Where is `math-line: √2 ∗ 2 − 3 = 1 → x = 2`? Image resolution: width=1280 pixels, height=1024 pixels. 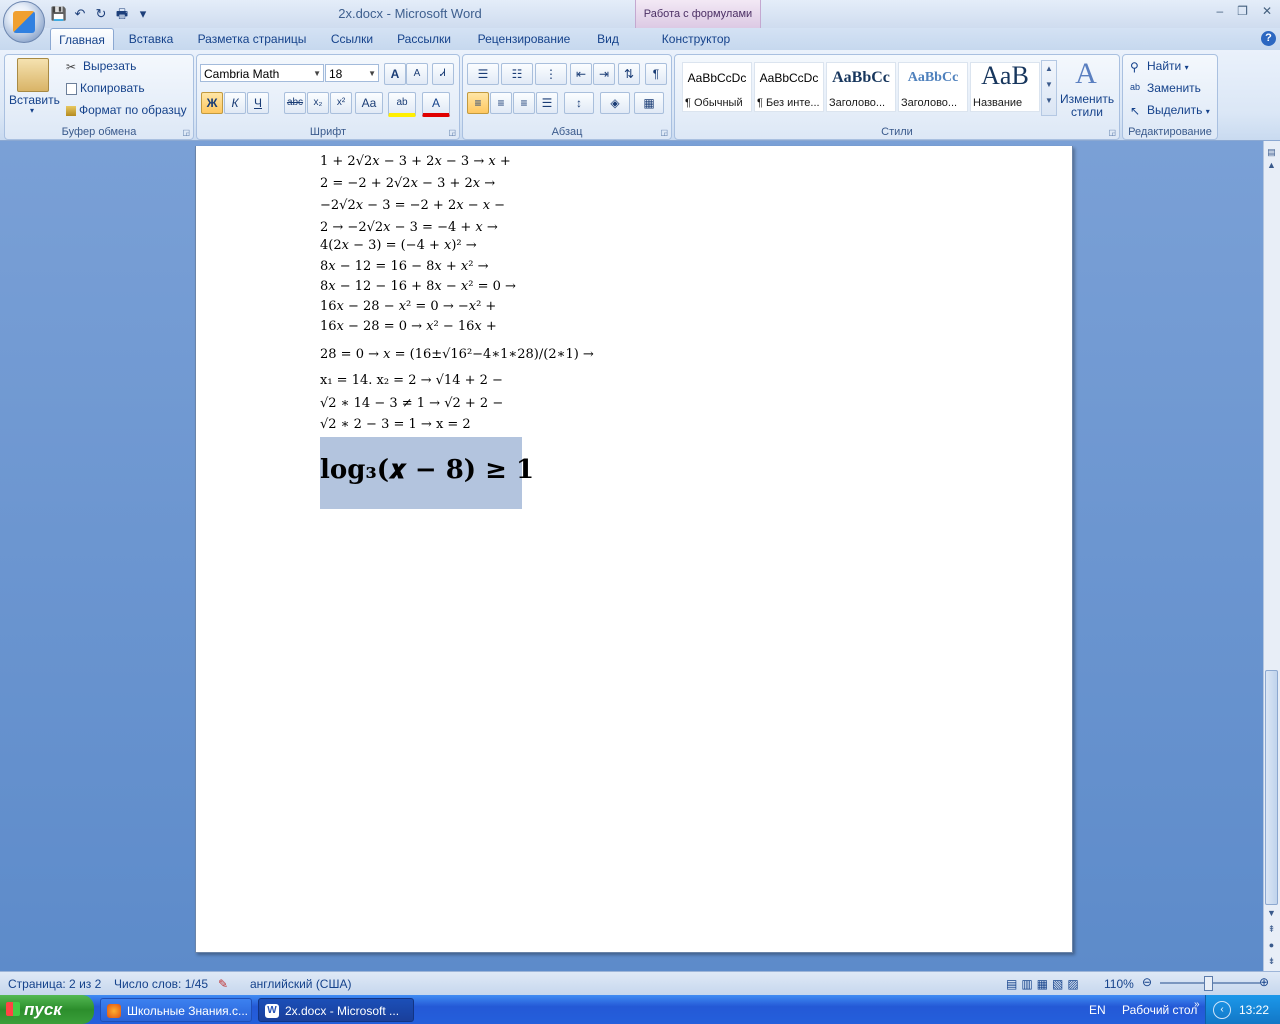 math-line: √2 ∗ 2 − 3 = 1 → x = 2 is located at coordinates (395, 424).